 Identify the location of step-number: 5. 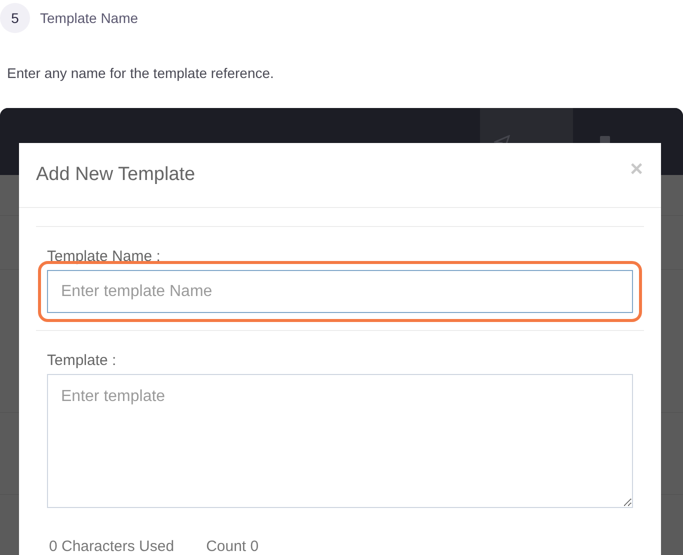
(15, 18).